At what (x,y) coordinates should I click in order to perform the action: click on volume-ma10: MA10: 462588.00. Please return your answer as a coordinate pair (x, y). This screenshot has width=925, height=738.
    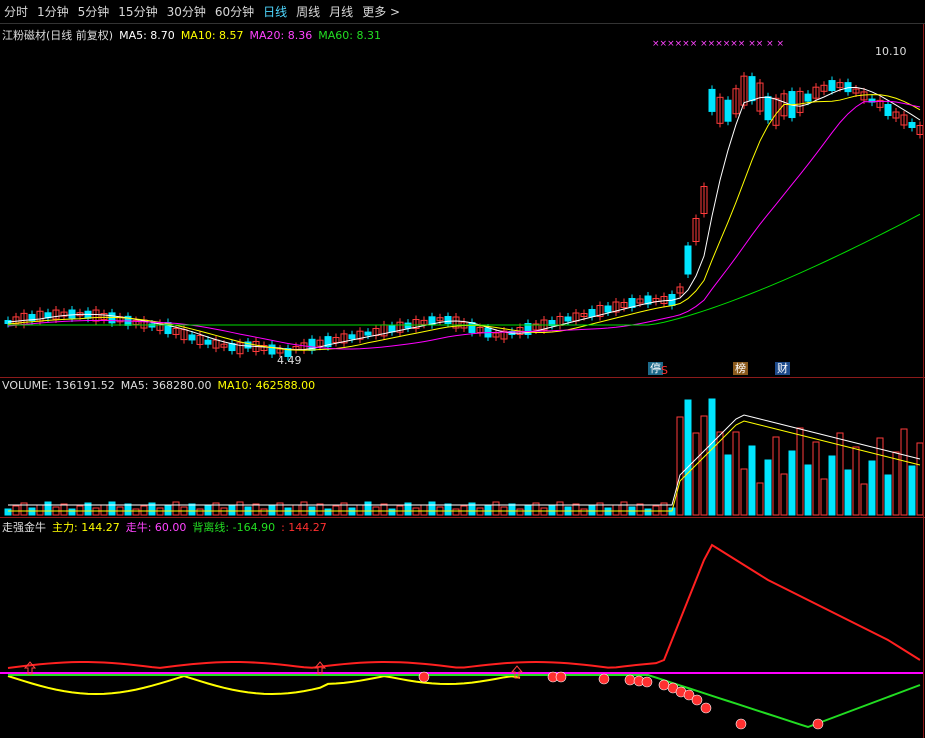
    Looking at the image, I should click on (266, 385).